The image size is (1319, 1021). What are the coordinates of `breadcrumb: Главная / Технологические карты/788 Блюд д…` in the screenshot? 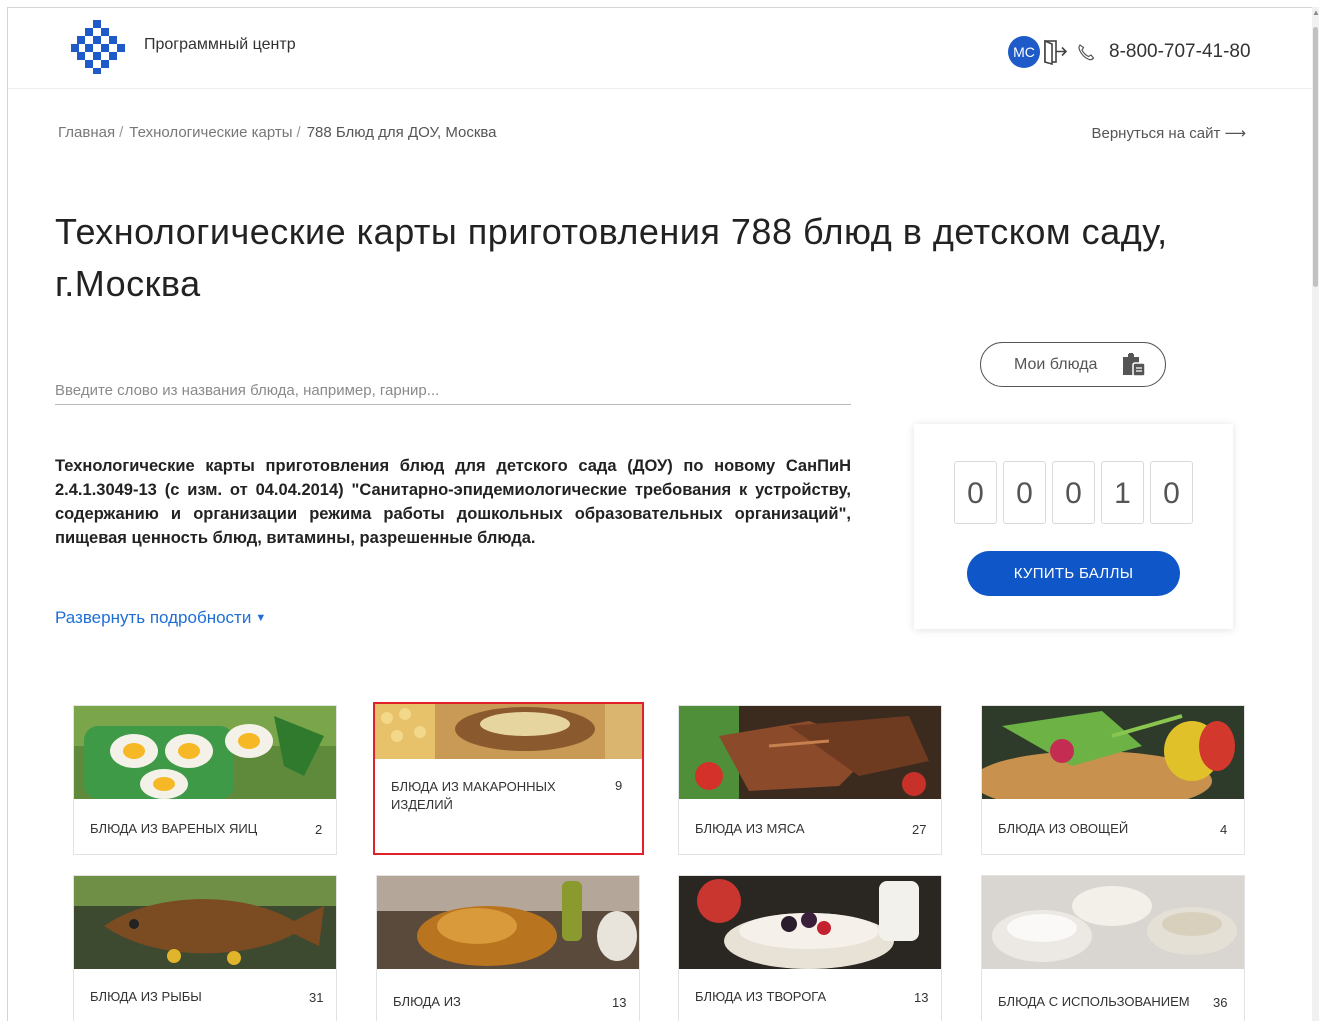 It's located at (277, 132).